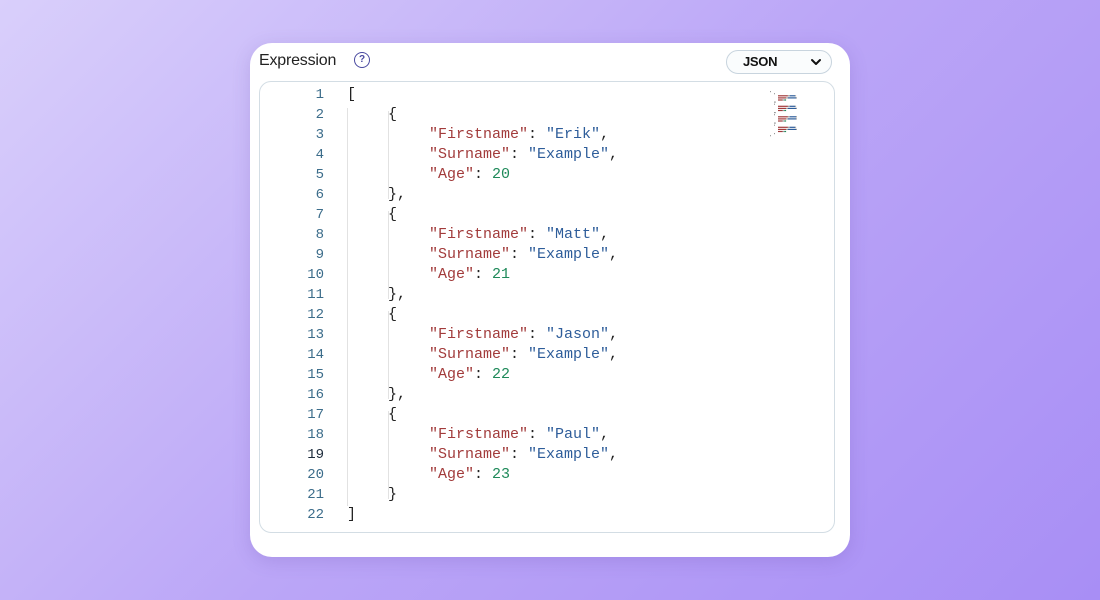 Image resolution: width=1100 pixels, height=600 pixels. I want to click on code-line: "Firstname": "Jason",, so click(570, 335).